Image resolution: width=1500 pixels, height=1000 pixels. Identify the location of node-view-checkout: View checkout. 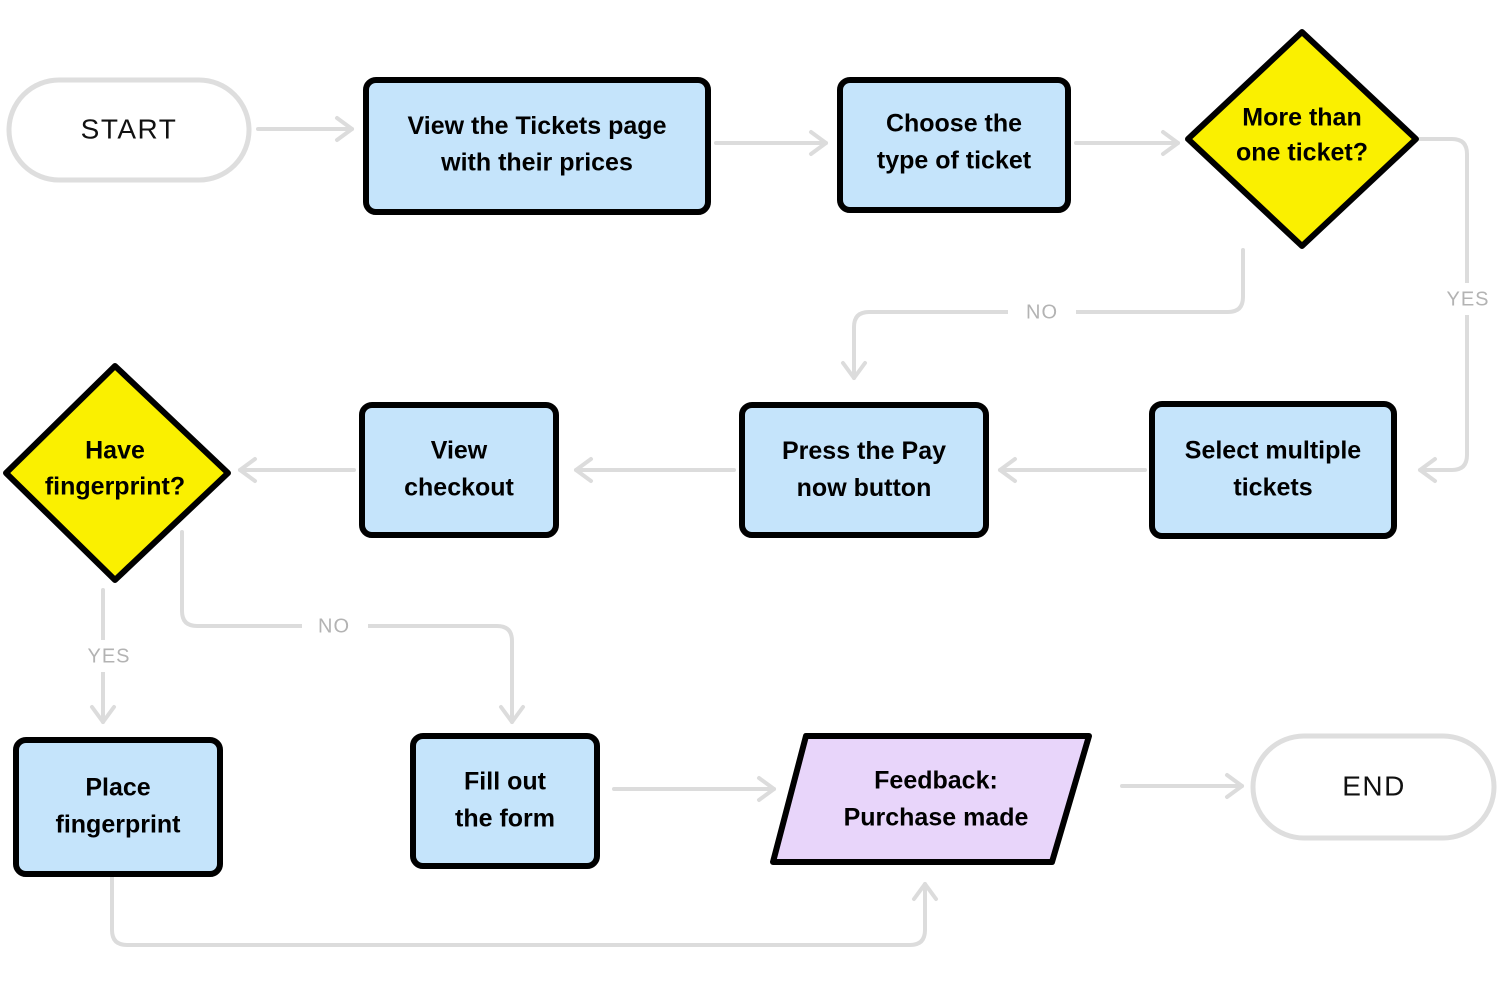
(459, 470).